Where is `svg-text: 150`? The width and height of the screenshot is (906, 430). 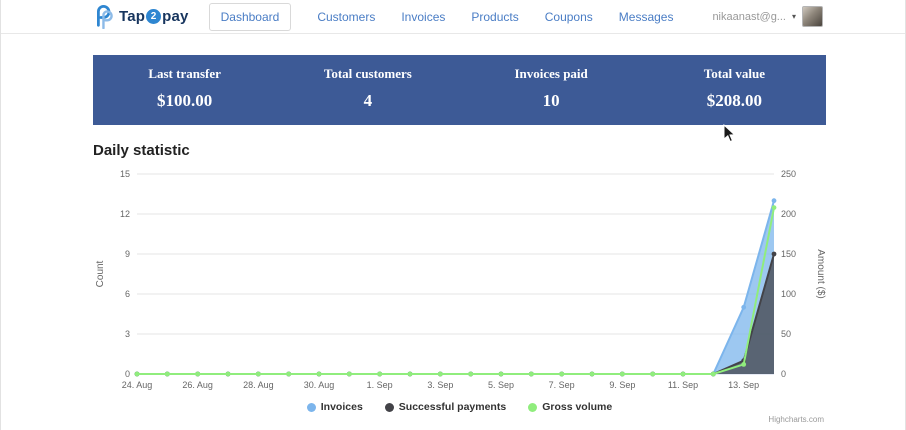 svg-text: 150 is located at coordinates (788, 254).